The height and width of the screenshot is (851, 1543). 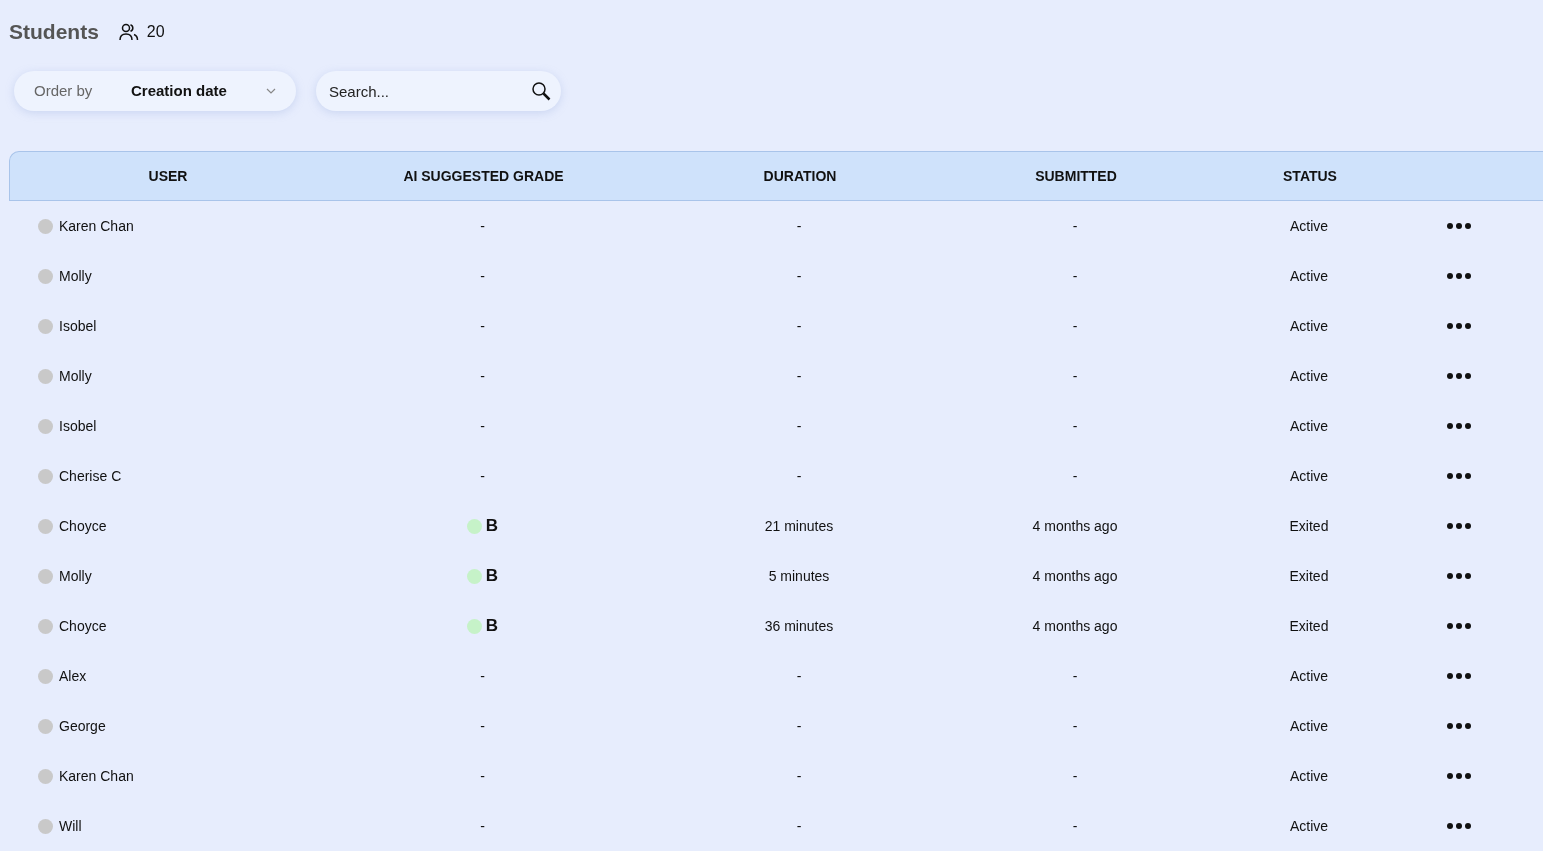 I want to click on order-by-dropdown: Order by Creation date, so click(x=155, y=91).